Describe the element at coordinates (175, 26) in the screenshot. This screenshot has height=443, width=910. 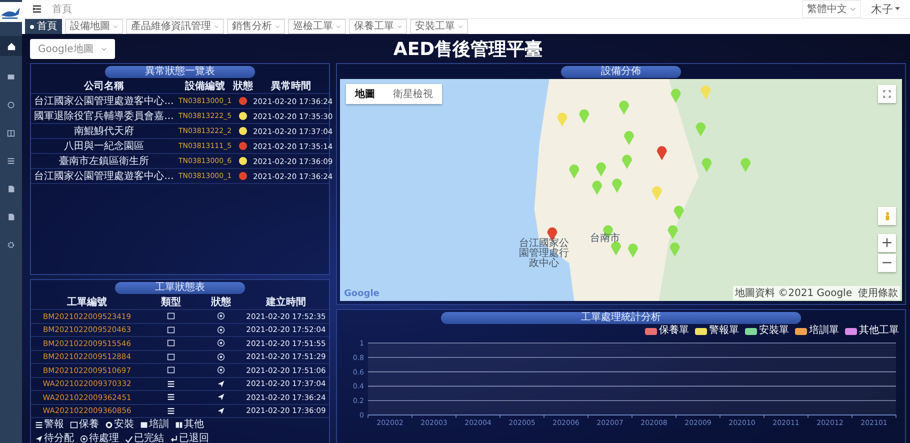
I see `tab: 產品維修資訊管理` at that location.